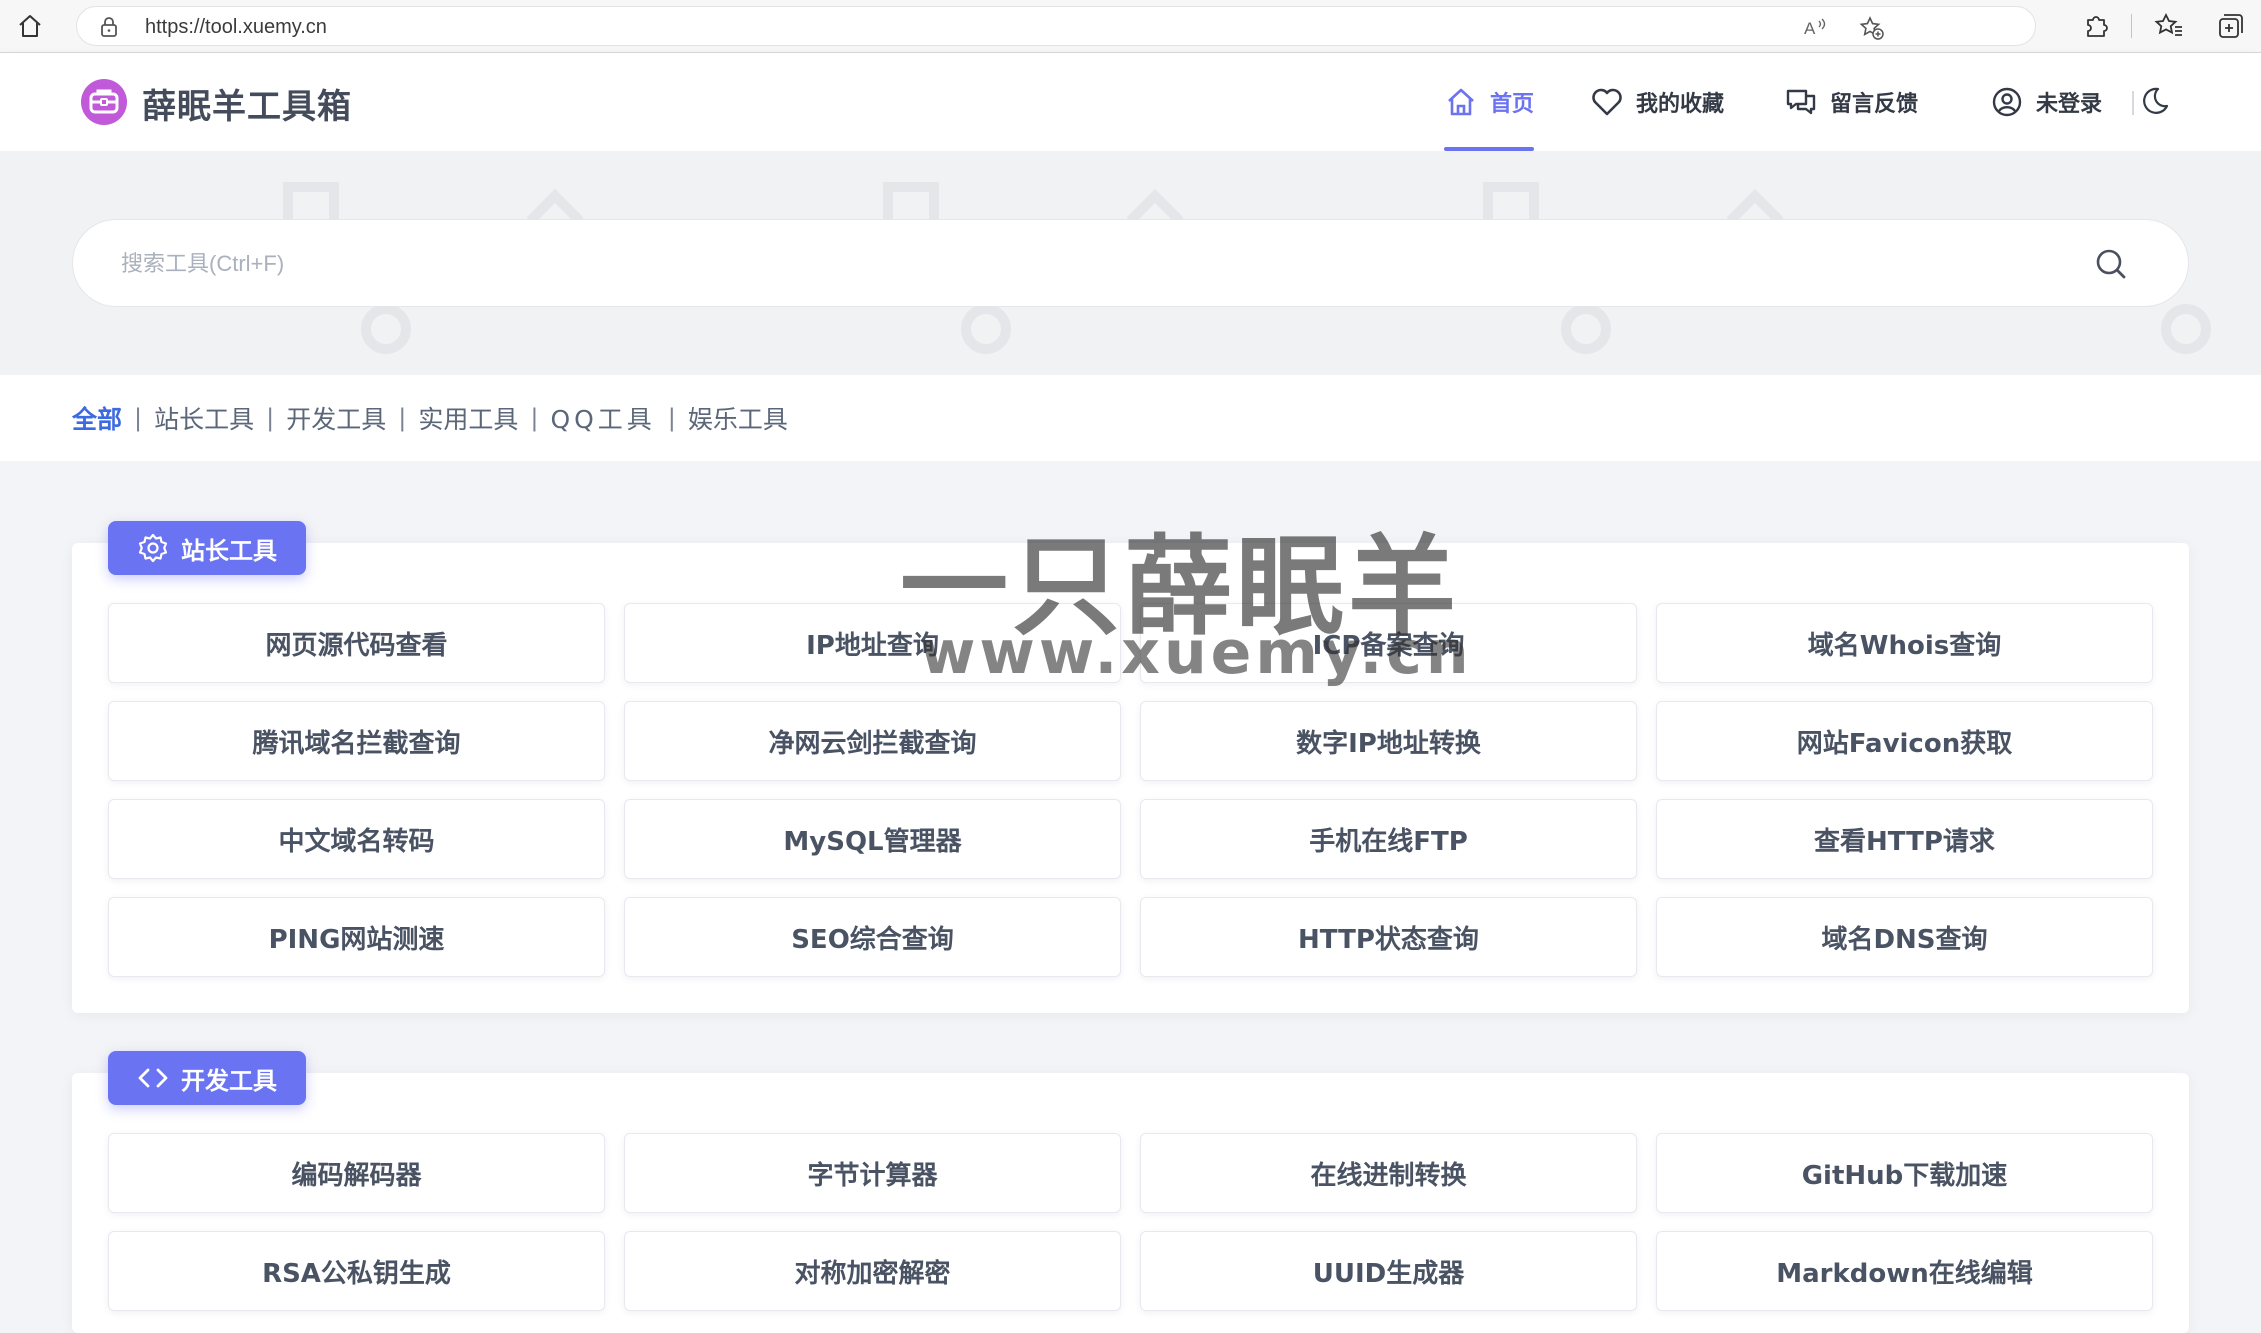 The image size is (2261, 1333). What do you see at coordinates (1512, 104) in the screenshot?
I see `nav-home-label: 首页` at bounding box center [1512, 104].